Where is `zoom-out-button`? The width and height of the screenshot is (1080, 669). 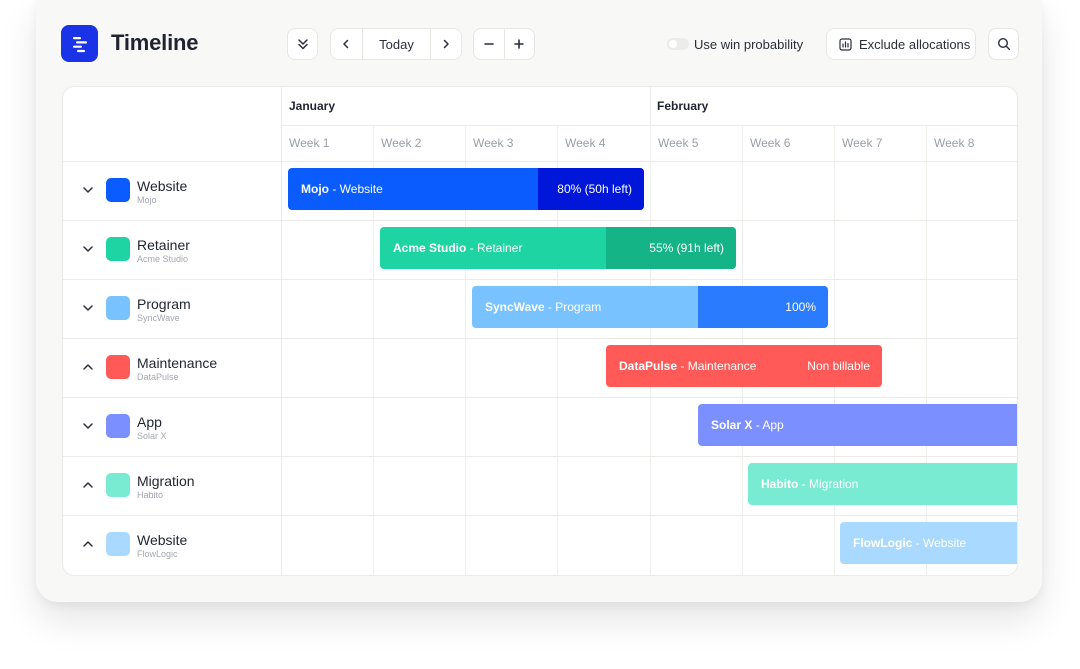 zoom-out-button is located at coordinates (489, 44).